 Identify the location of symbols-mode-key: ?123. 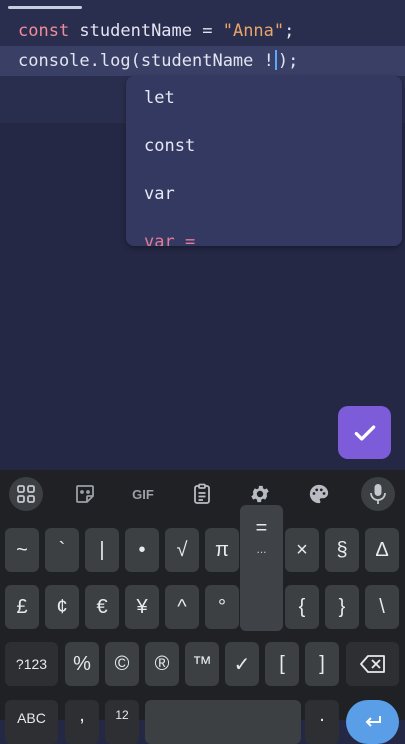
(31, 664).